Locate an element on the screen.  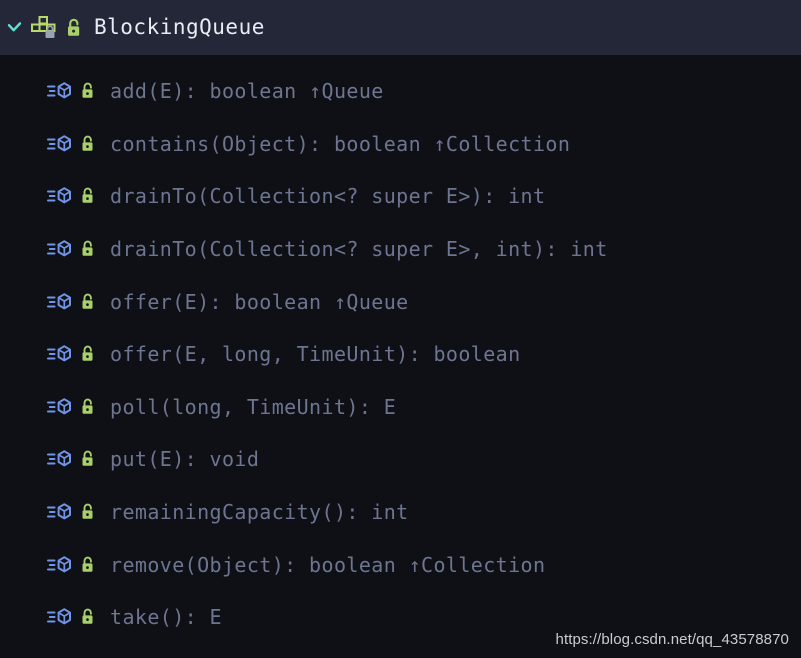
method-signature: put(E): void is located at coordinates (185, 459).